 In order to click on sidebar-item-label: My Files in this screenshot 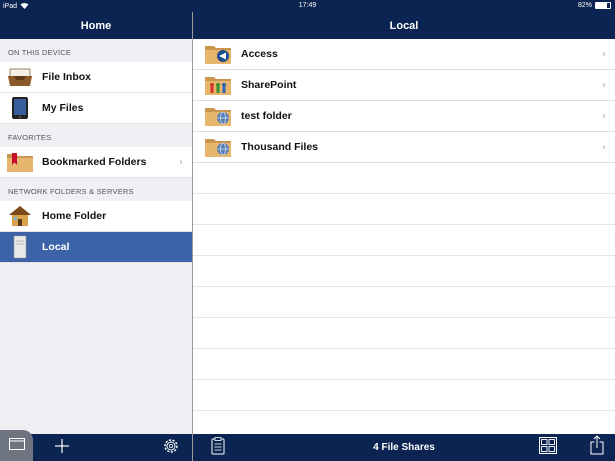, I will do `click(63, 108)`.